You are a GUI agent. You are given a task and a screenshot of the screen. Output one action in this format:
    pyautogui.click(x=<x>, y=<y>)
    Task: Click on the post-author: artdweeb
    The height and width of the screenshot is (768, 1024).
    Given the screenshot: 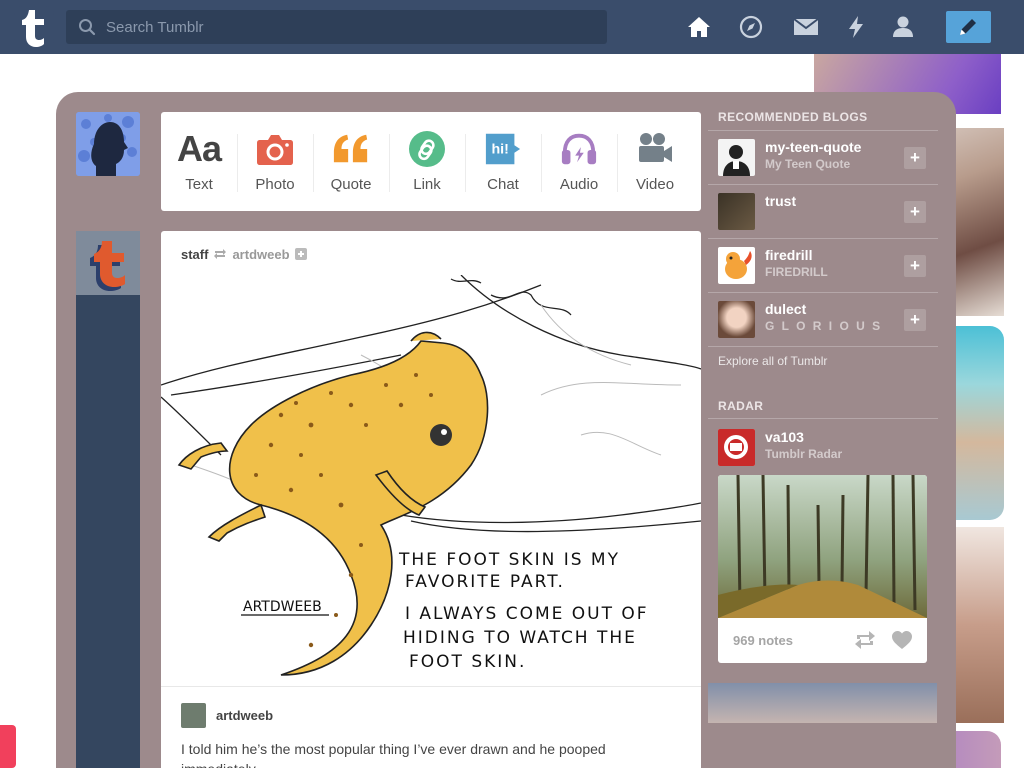 What is the action you would take?
    pyautogui.click(x=227, y=715)
    